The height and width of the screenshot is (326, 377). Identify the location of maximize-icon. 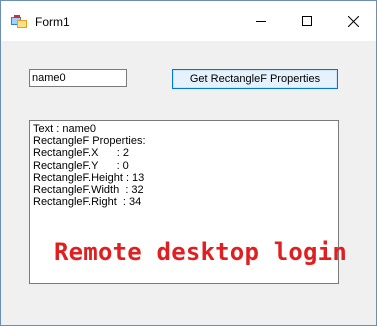
(307, 21).